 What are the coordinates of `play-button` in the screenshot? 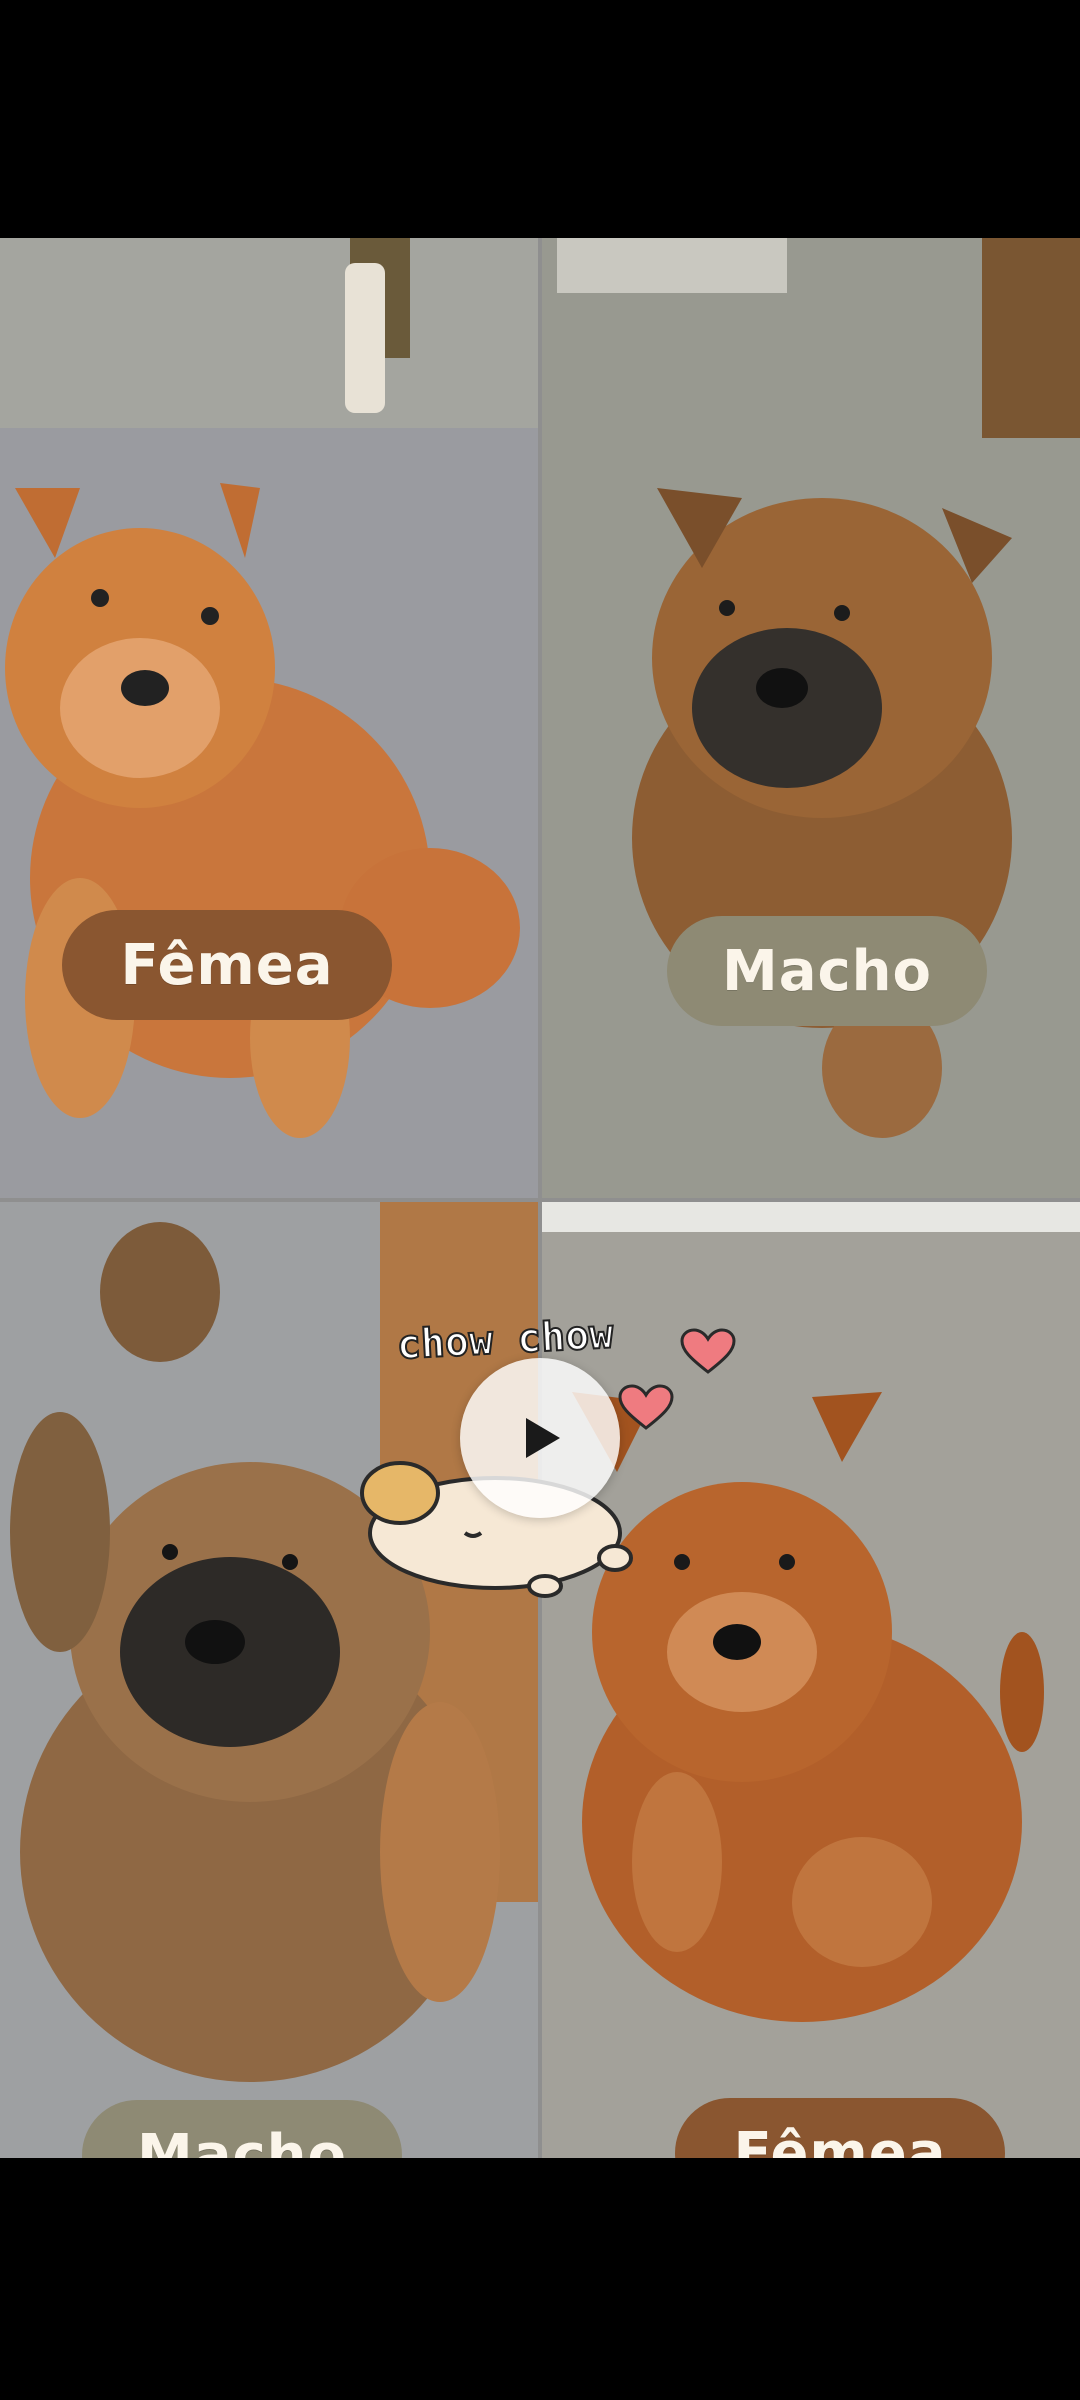 It's located at (540, 1438).